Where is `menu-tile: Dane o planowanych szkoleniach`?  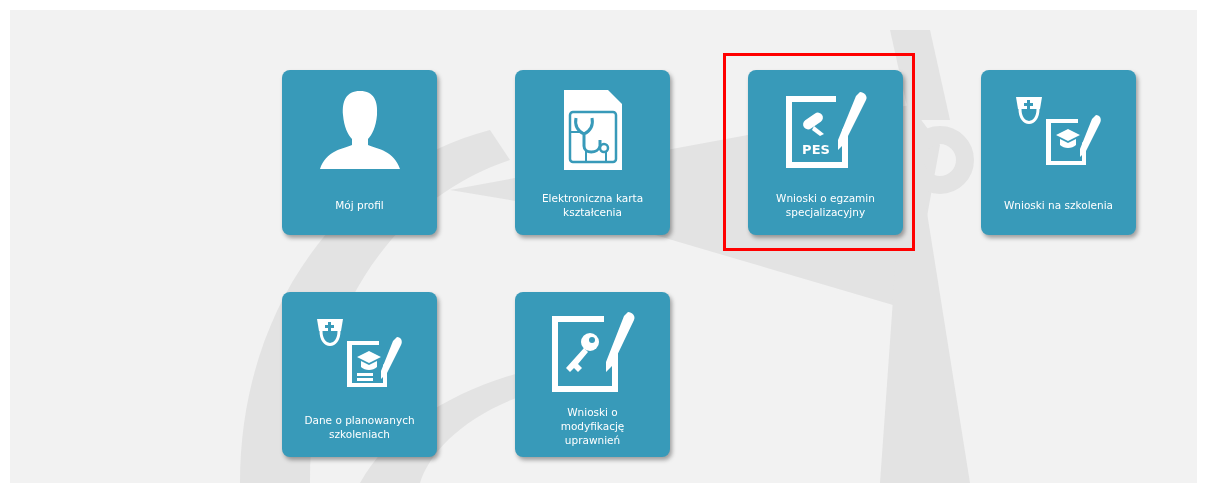 menu-tile: Dane o planowanych szkoleniach is located at coordinates (359, 374).